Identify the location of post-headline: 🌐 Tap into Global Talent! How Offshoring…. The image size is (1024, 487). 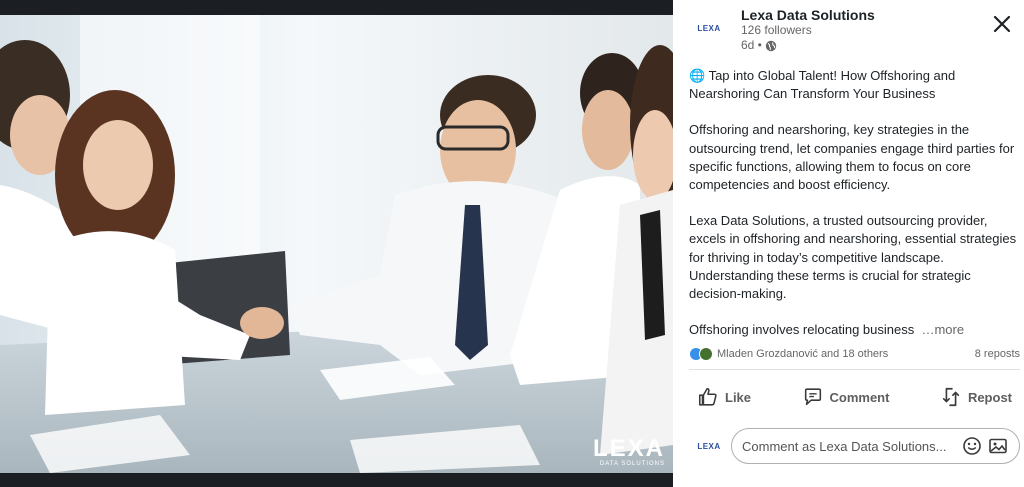
(822, 85).